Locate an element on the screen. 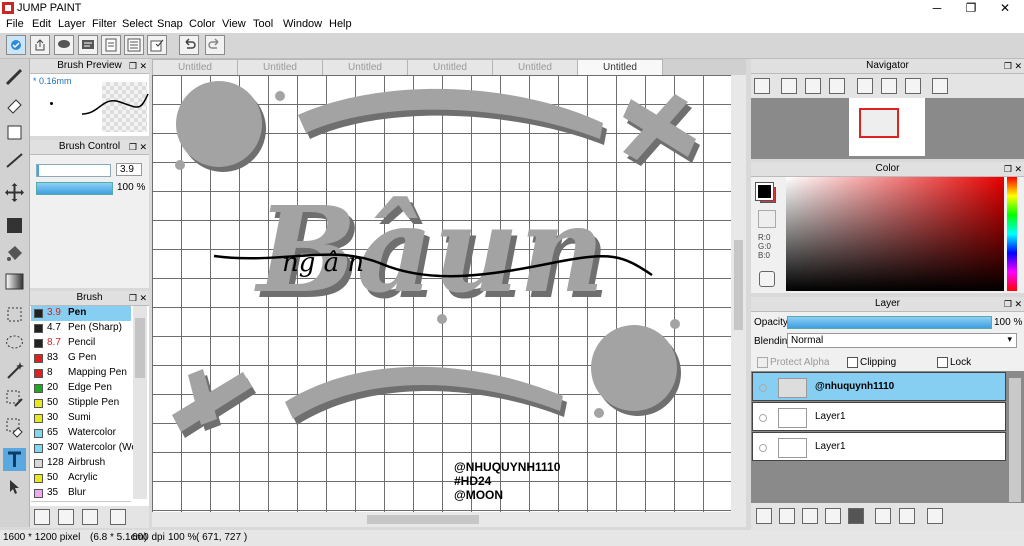 This screenshot has width=1024, height=546. color-saturation-field is located at coordinates (895, 234).